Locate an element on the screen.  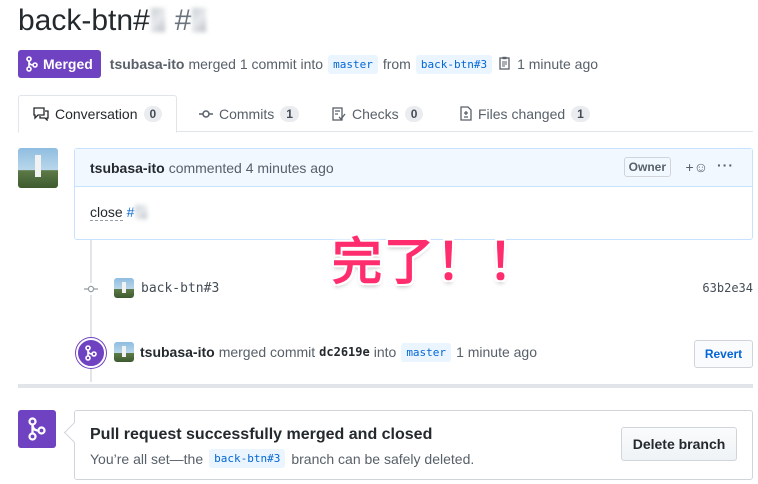
add-reaction-icon: +☺ is located at coordinates (697, 167).